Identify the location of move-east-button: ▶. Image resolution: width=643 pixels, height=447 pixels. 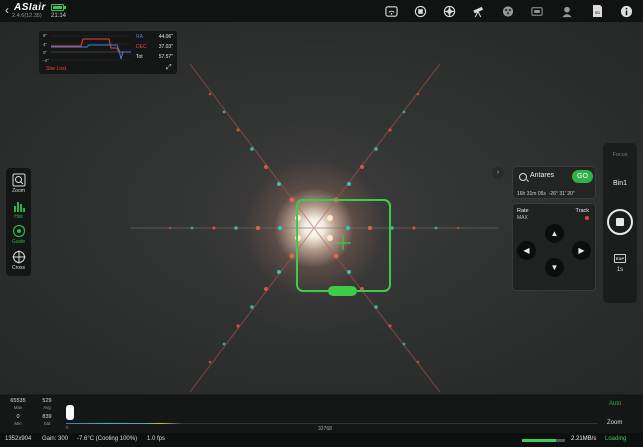
(581, 250).